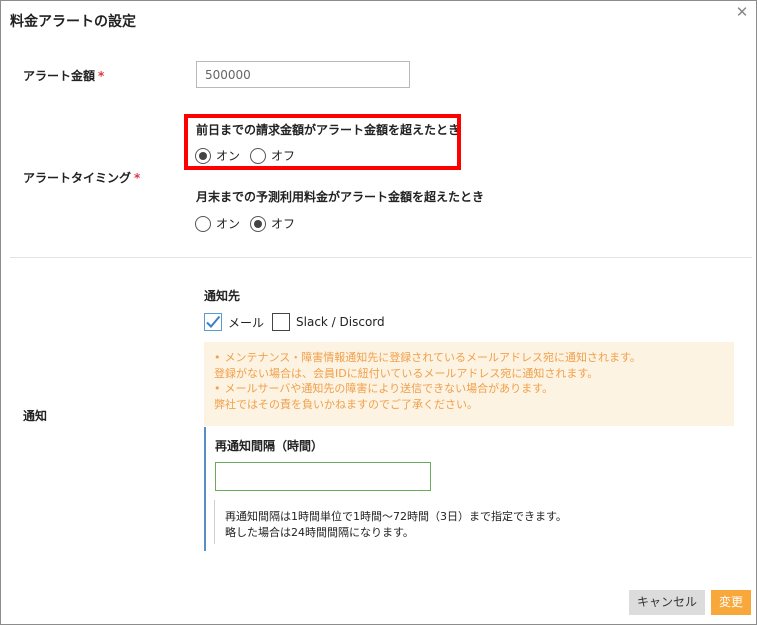  I want to click on notification-label: 通知, so click(35, 416).